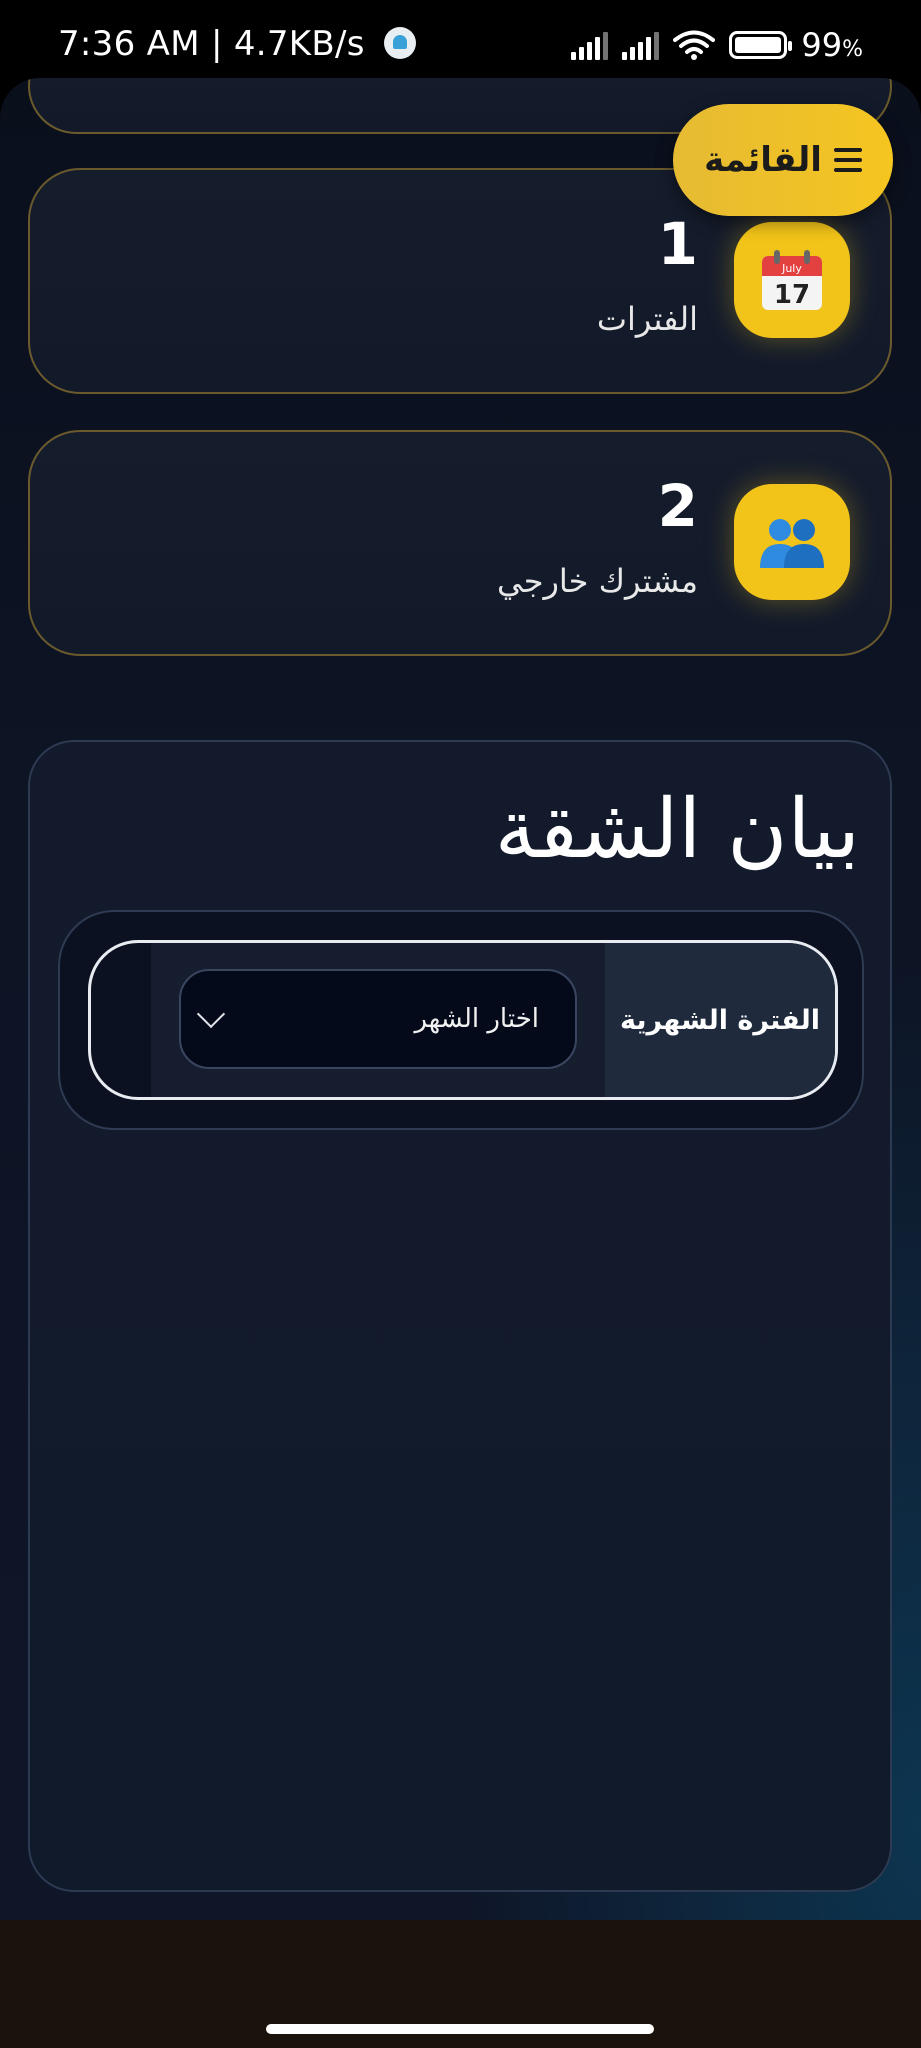  I want to click on chevron-down-icon, so click(211, 1014).